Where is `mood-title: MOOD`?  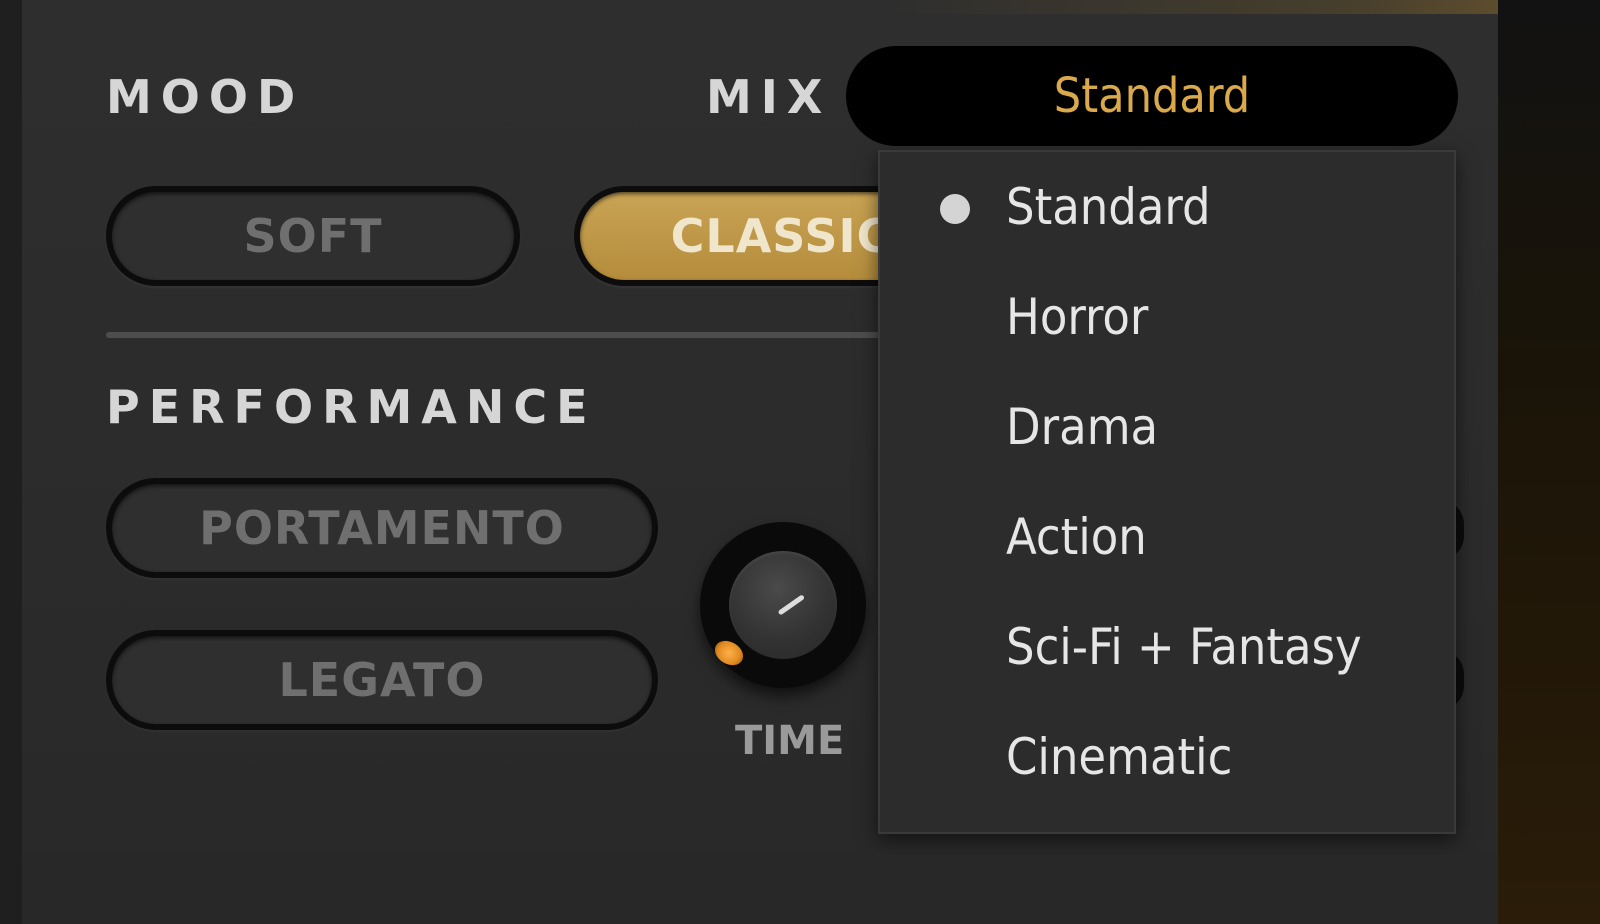 mood-title: MOOD is located at coordinates (205, 97).